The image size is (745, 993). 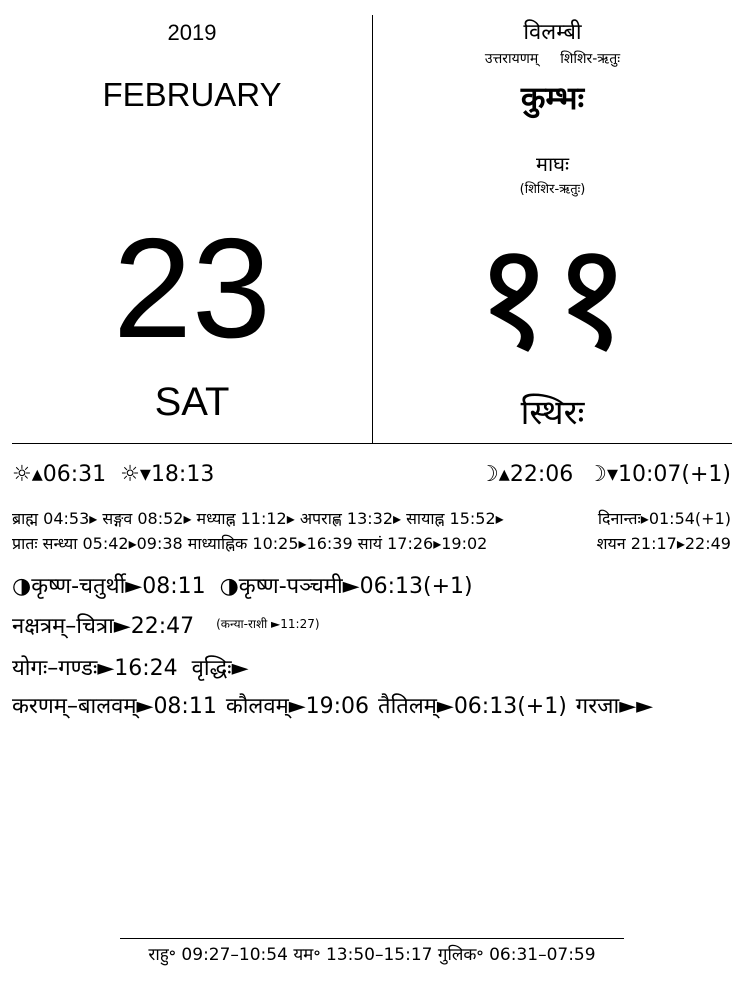 I want to click on sunrise: ☼▴06:31, so click(x=59, y=474).